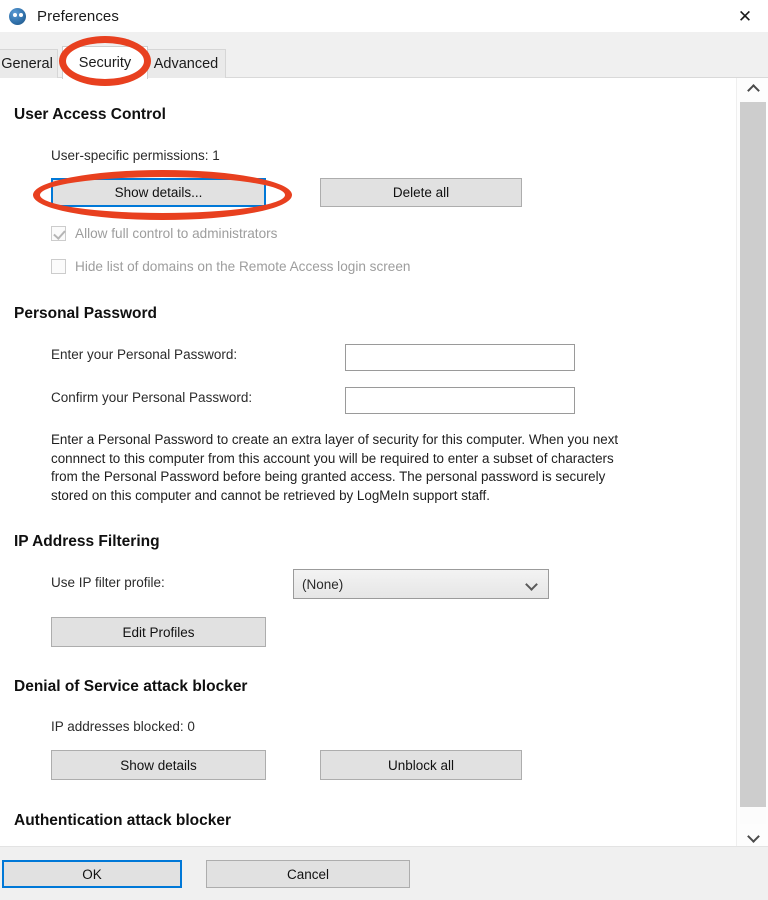  What do you see at coordinates (17, 16) in the screenshot?
I see `logmein-icon` at bounding box center [17, 16].